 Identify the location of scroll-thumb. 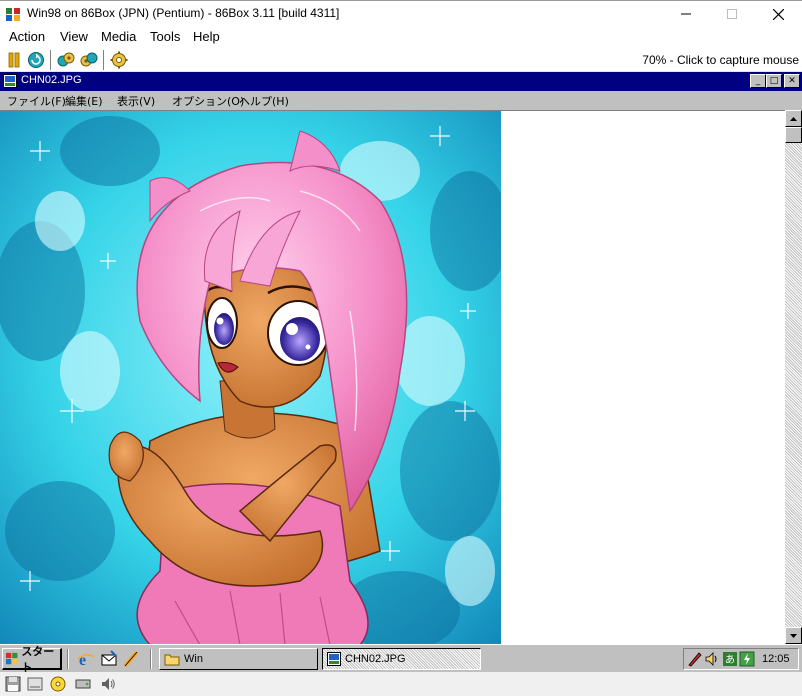
(793, 135).